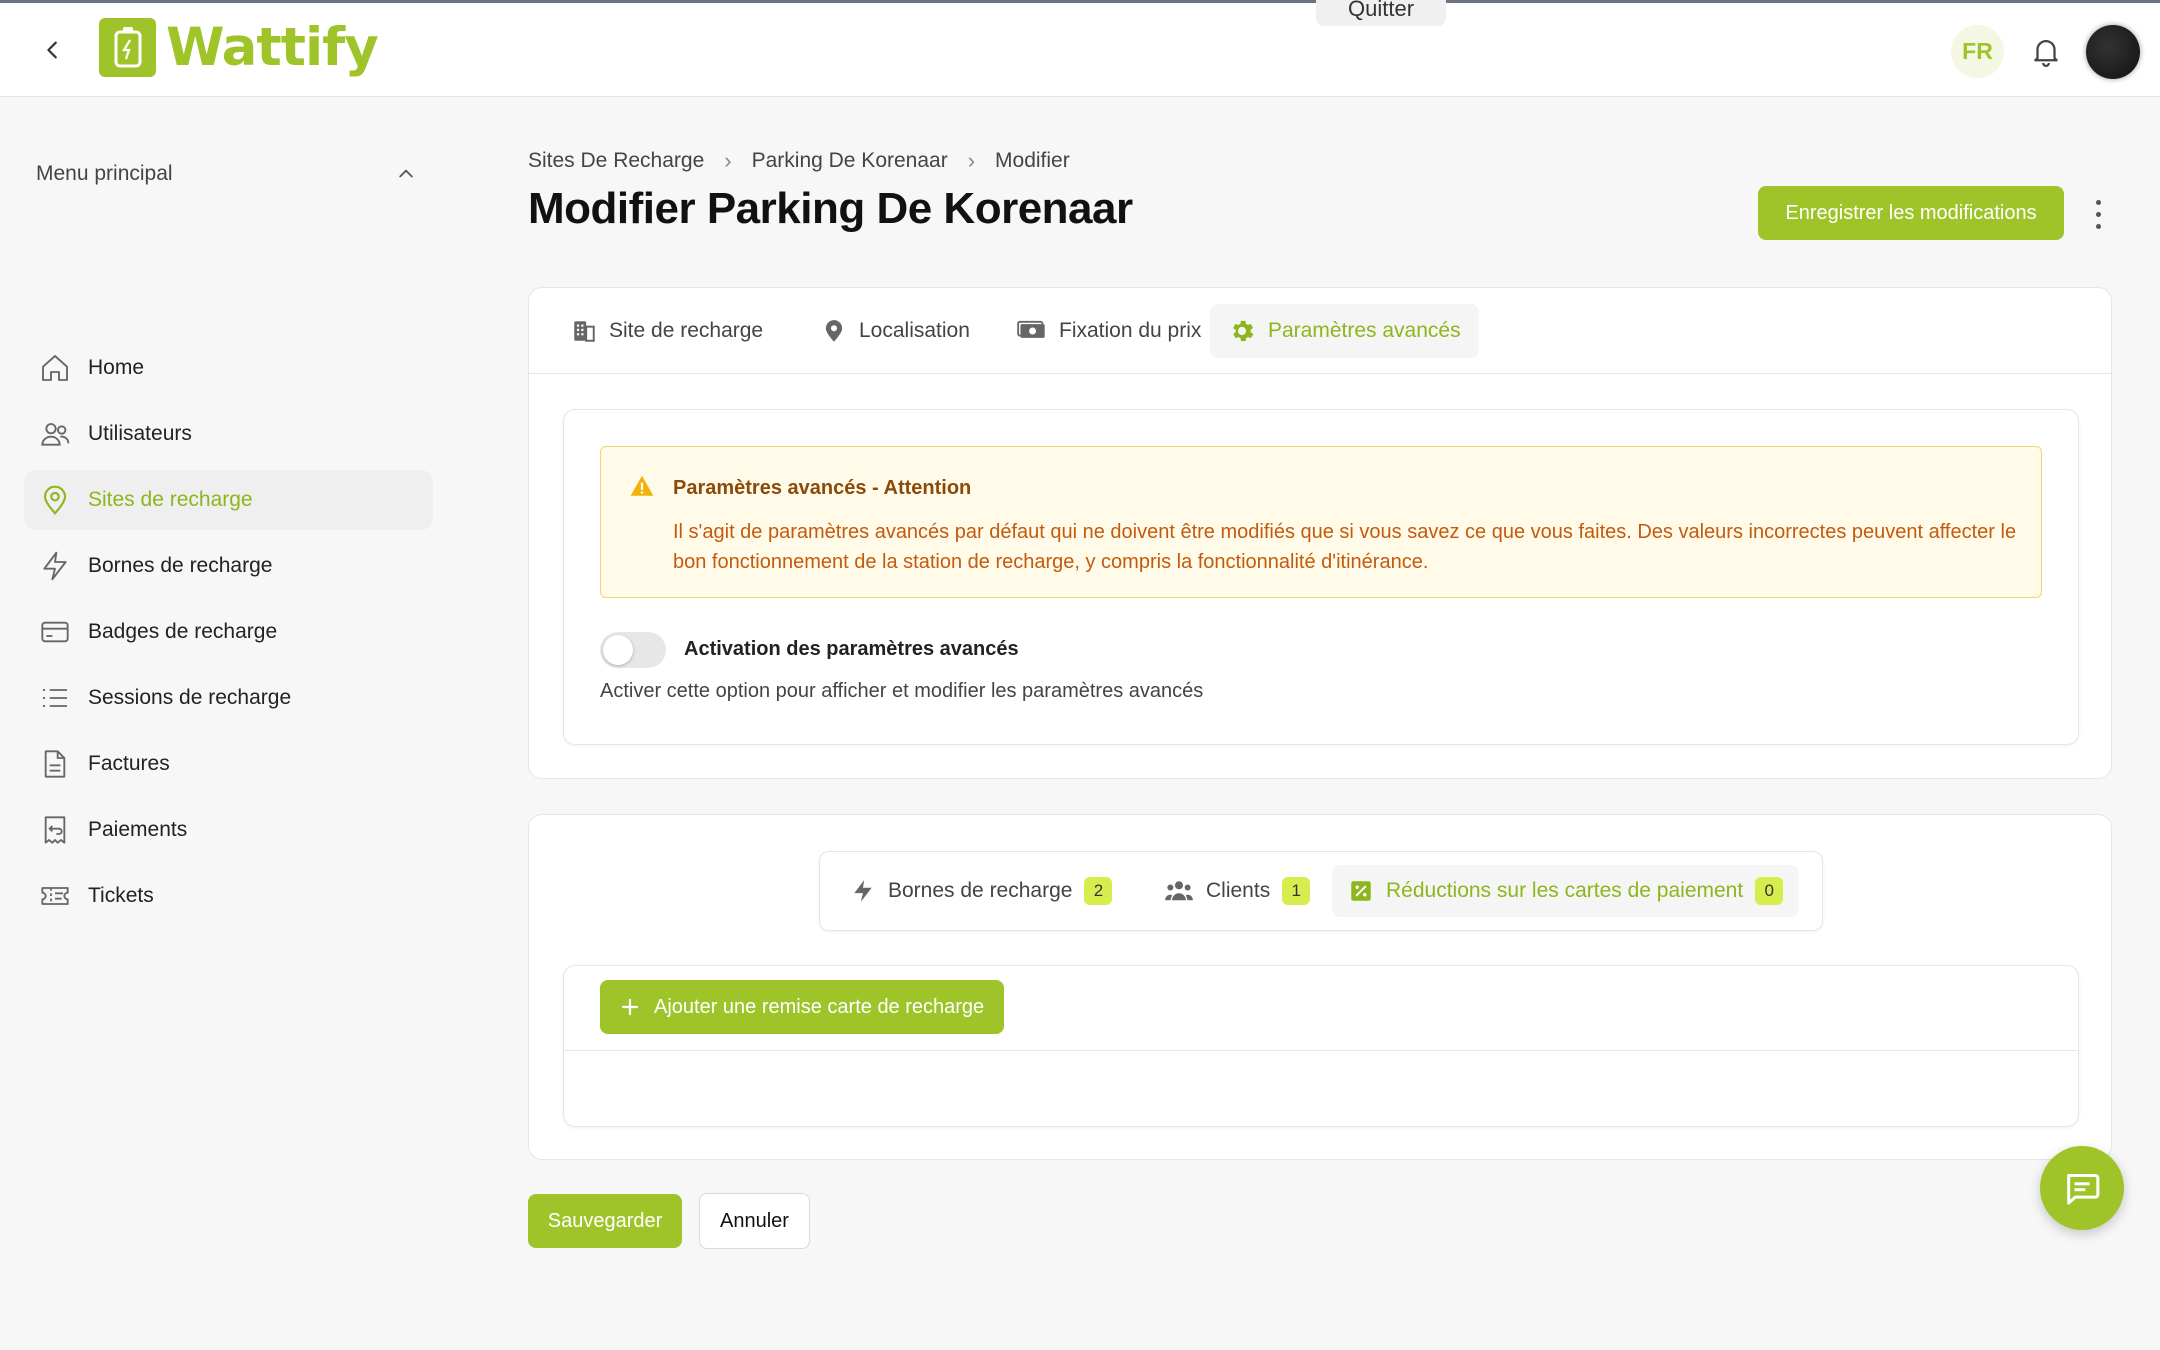  Describe the element at coordinates (834, 331) in the screenshot. I see `location-icon` at that location.